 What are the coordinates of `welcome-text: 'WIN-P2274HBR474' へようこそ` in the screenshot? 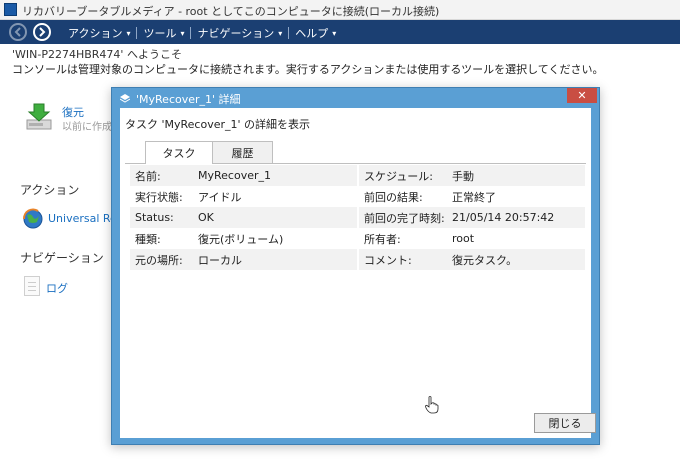 It's located at (97, 54).